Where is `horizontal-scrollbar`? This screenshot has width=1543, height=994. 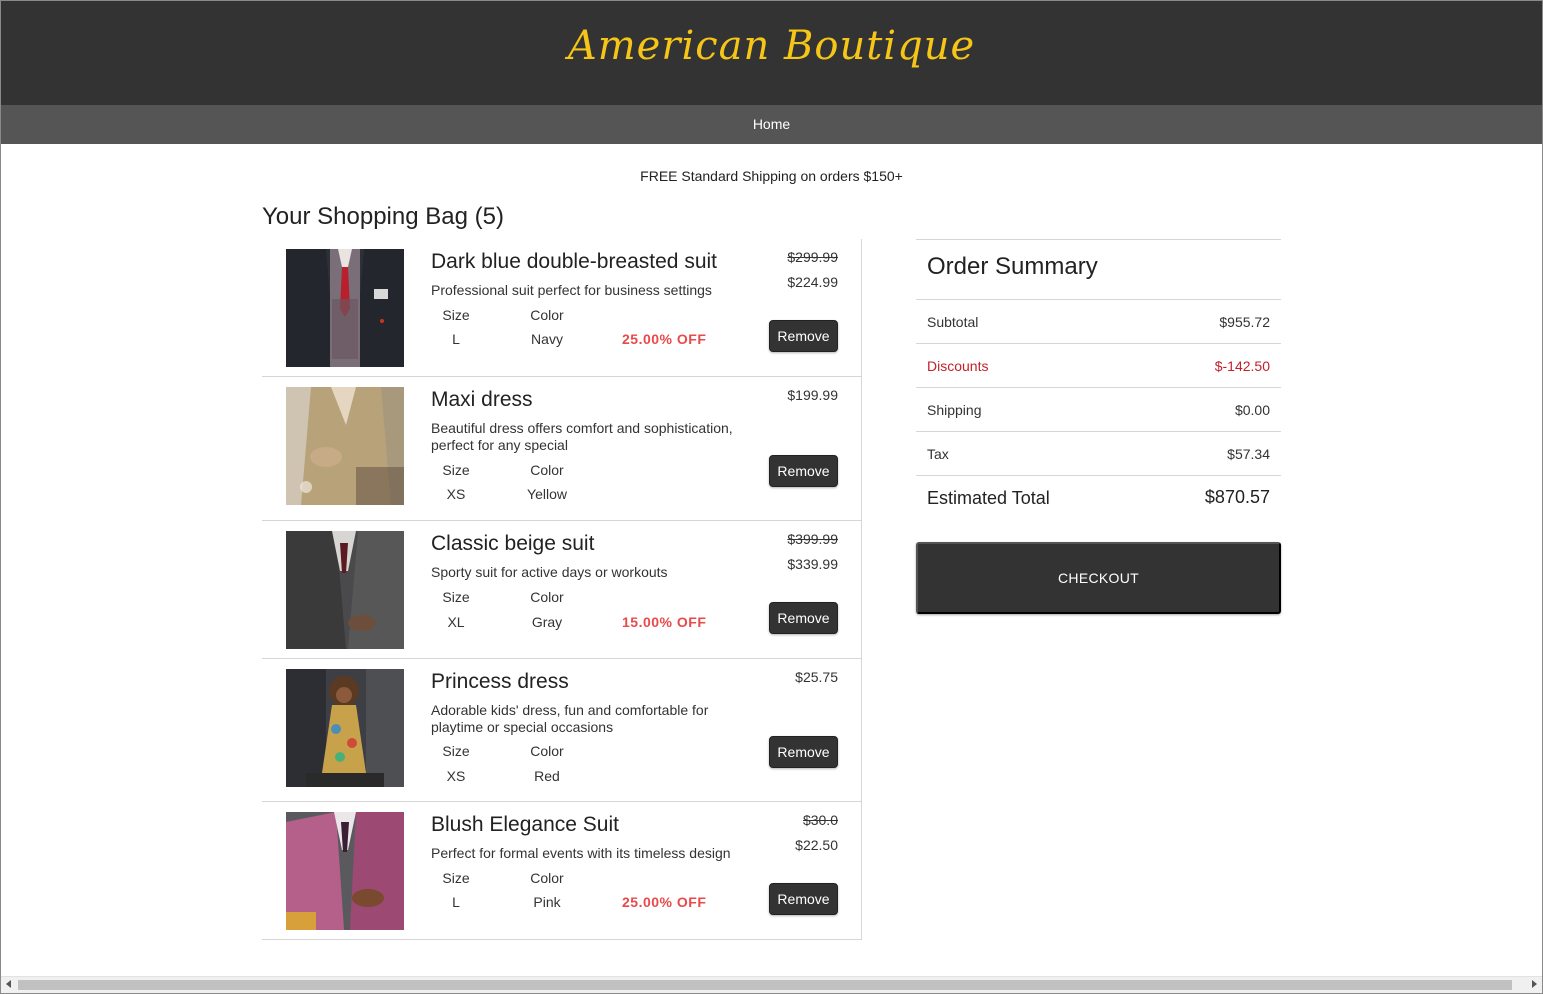
horizontal-scrollbar is located at coordinates (771, 984).